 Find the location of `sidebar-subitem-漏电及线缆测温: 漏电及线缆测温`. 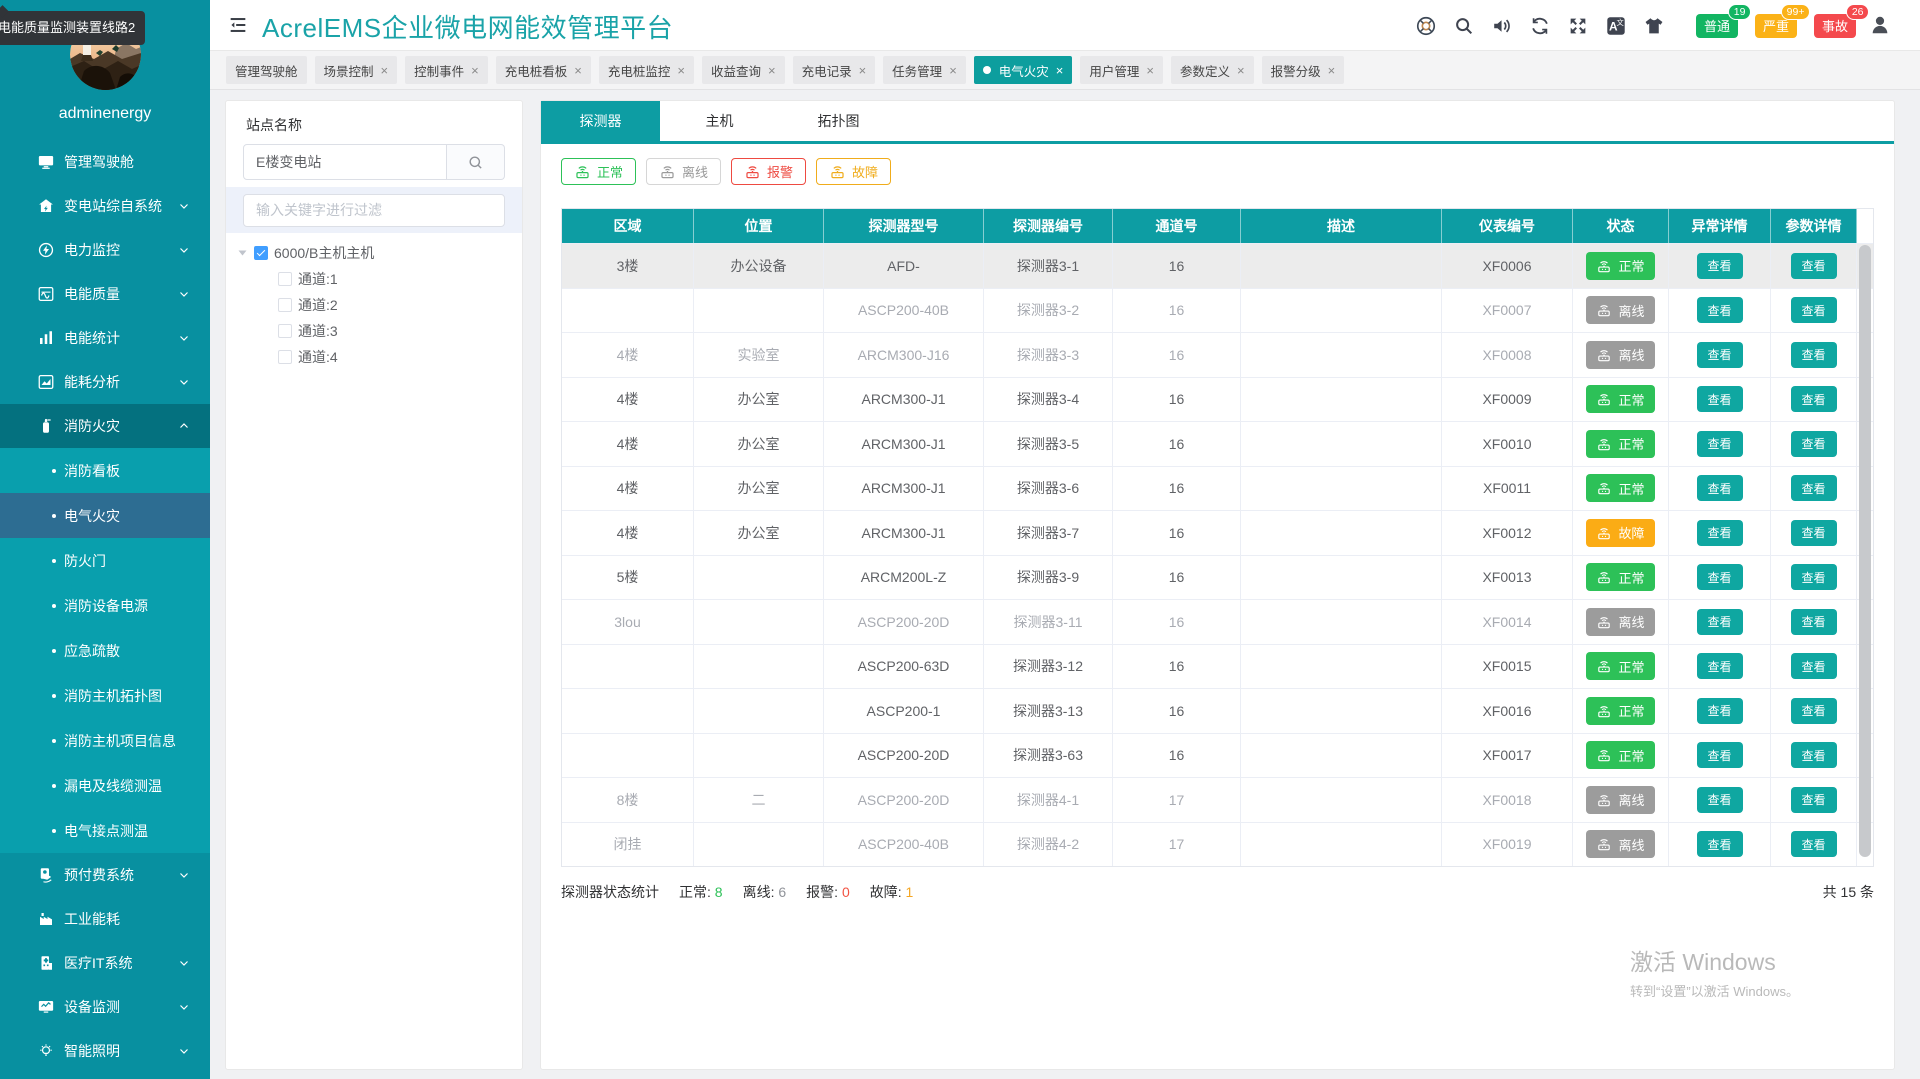

sidebar-subitem-漏电及线缆测温: 漏电及线缆测温 is located at coordinates (105, 785).